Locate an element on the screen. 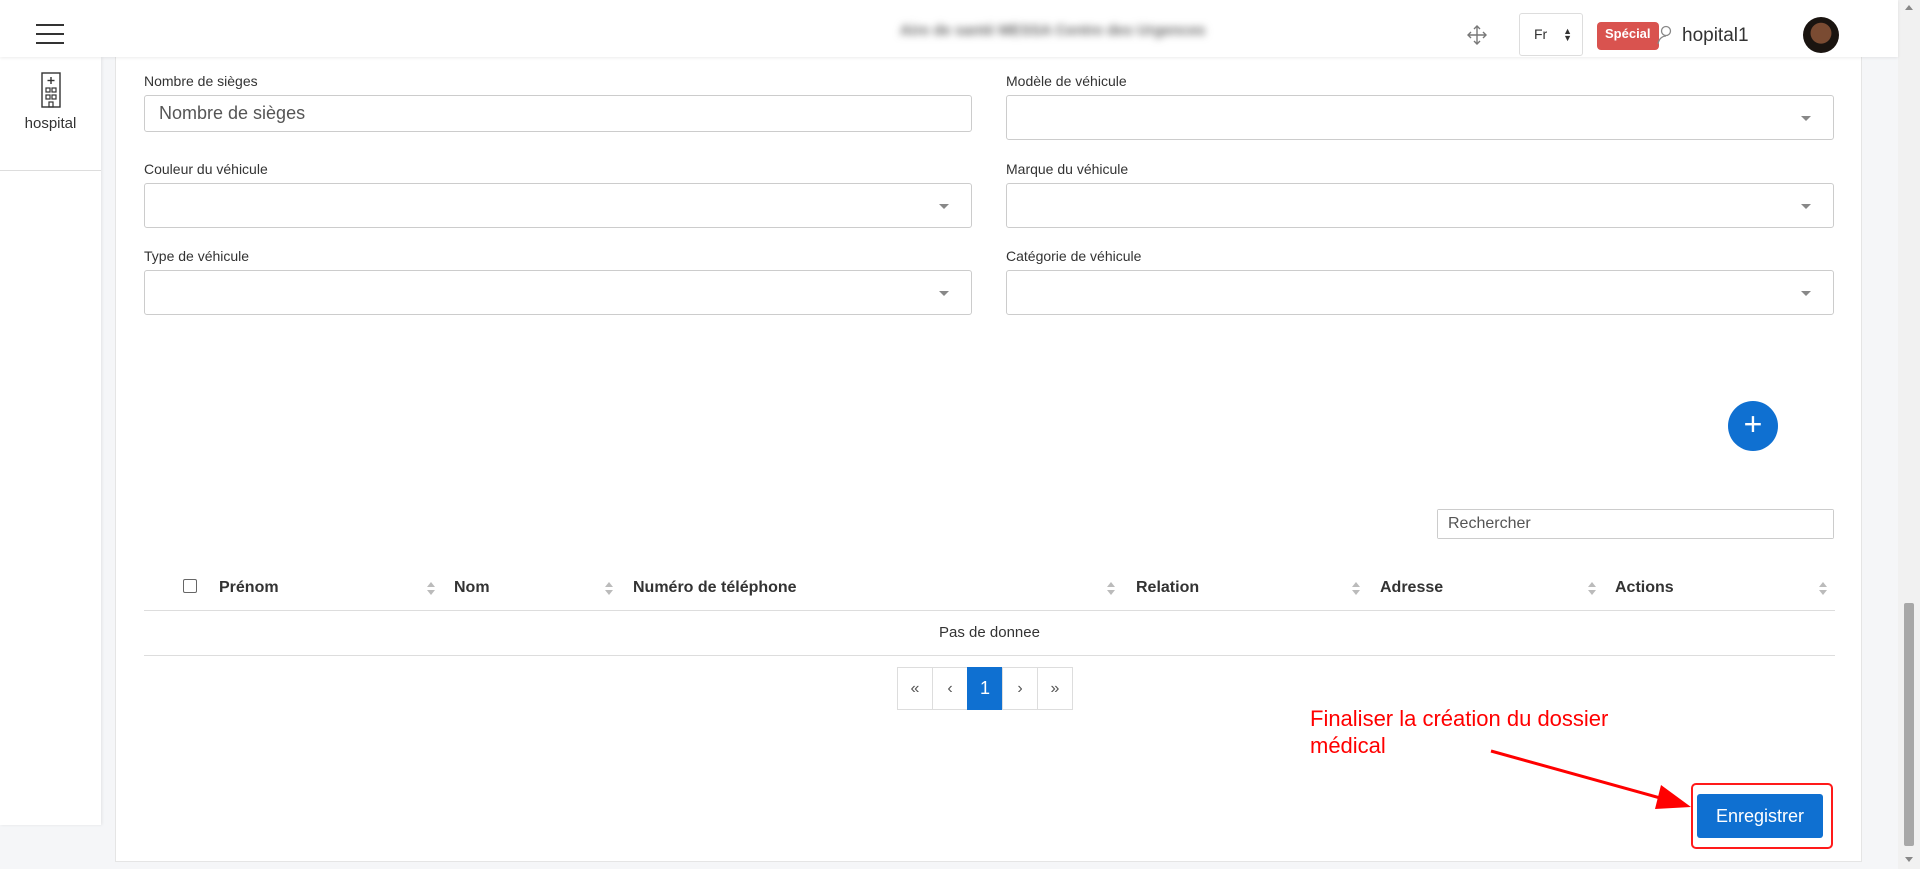  language-select: Fr ▲ ▼ is located at coordinates (1551, 34).